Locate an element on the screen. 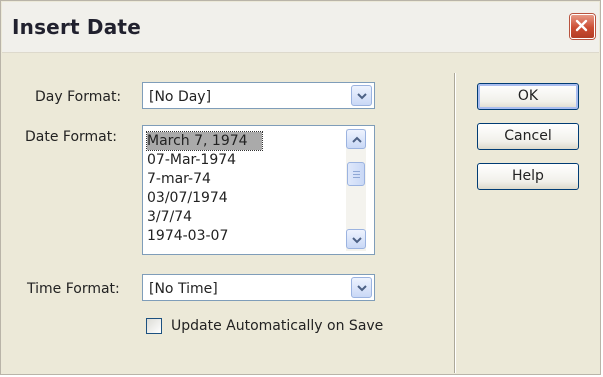 The image size is (603, 377). date-format-option: 03/07/1974 is located at coordinates (187, 198).